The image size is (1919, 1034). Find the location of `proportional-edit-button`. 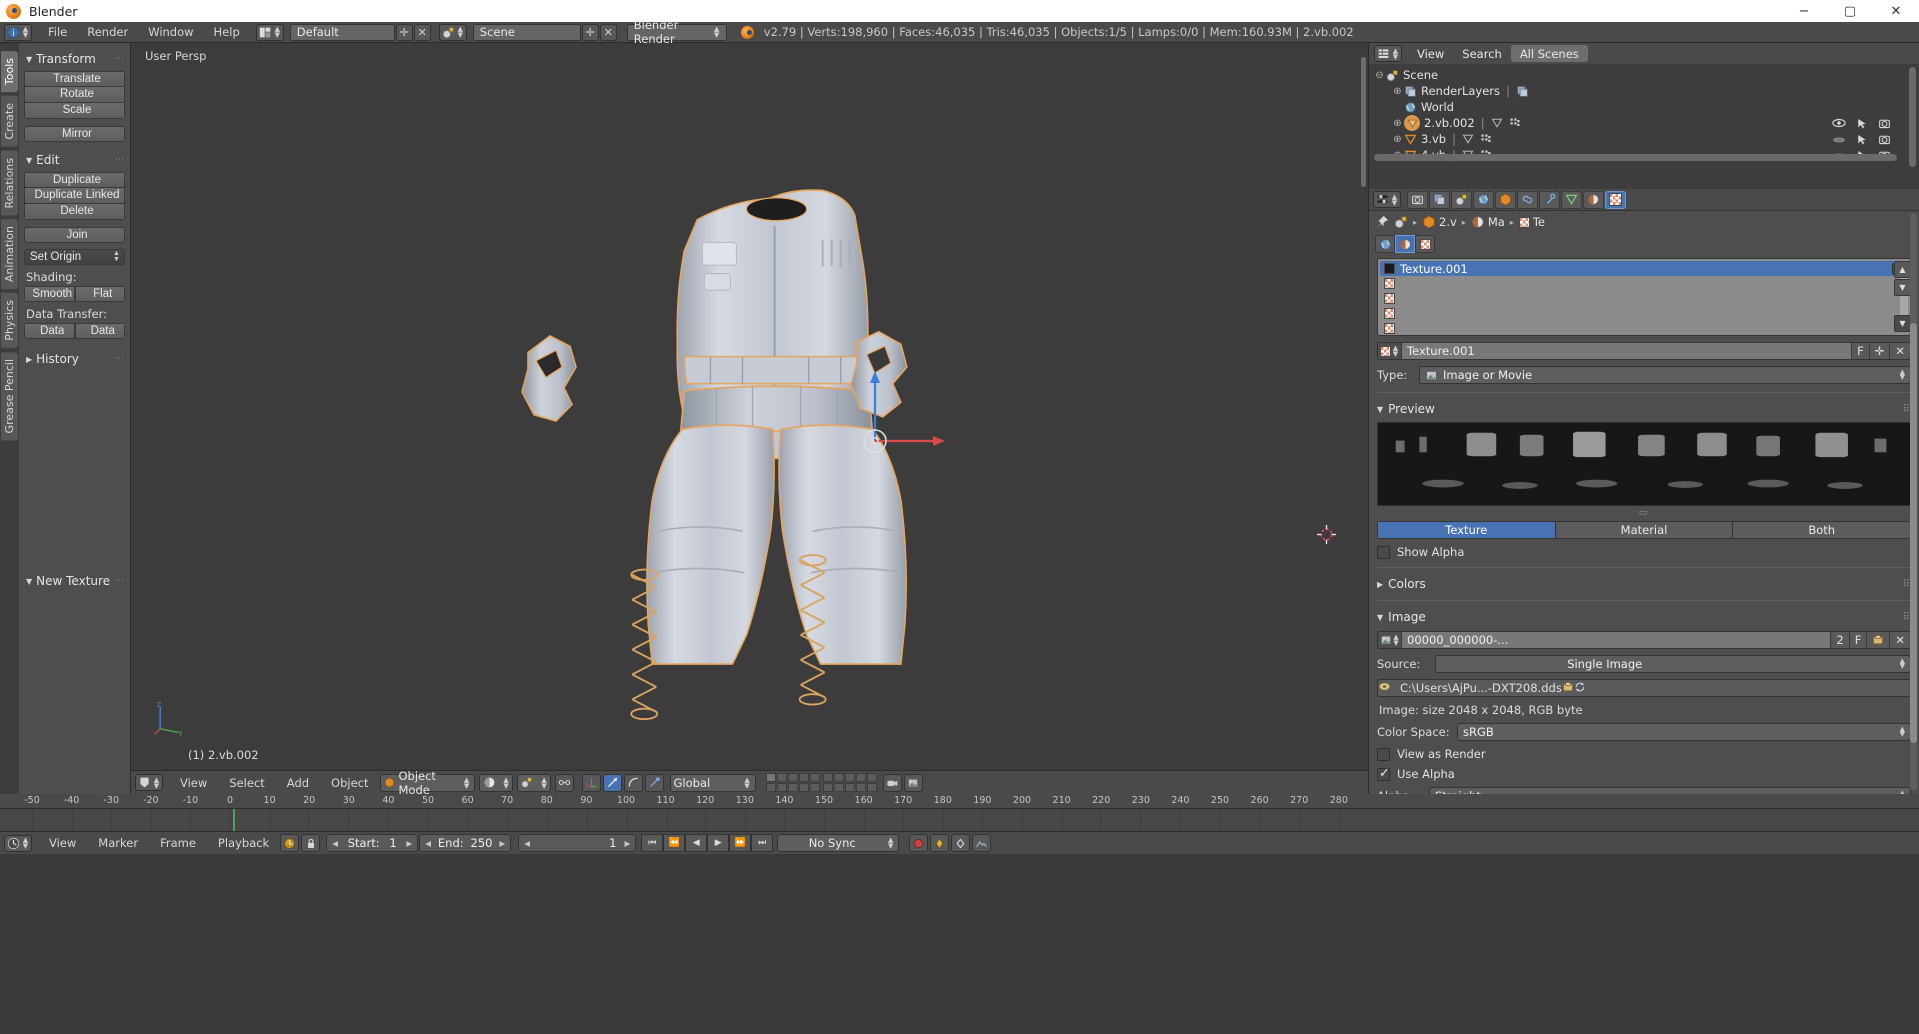

proportional-edit-button is located at coordinates (564, 782).